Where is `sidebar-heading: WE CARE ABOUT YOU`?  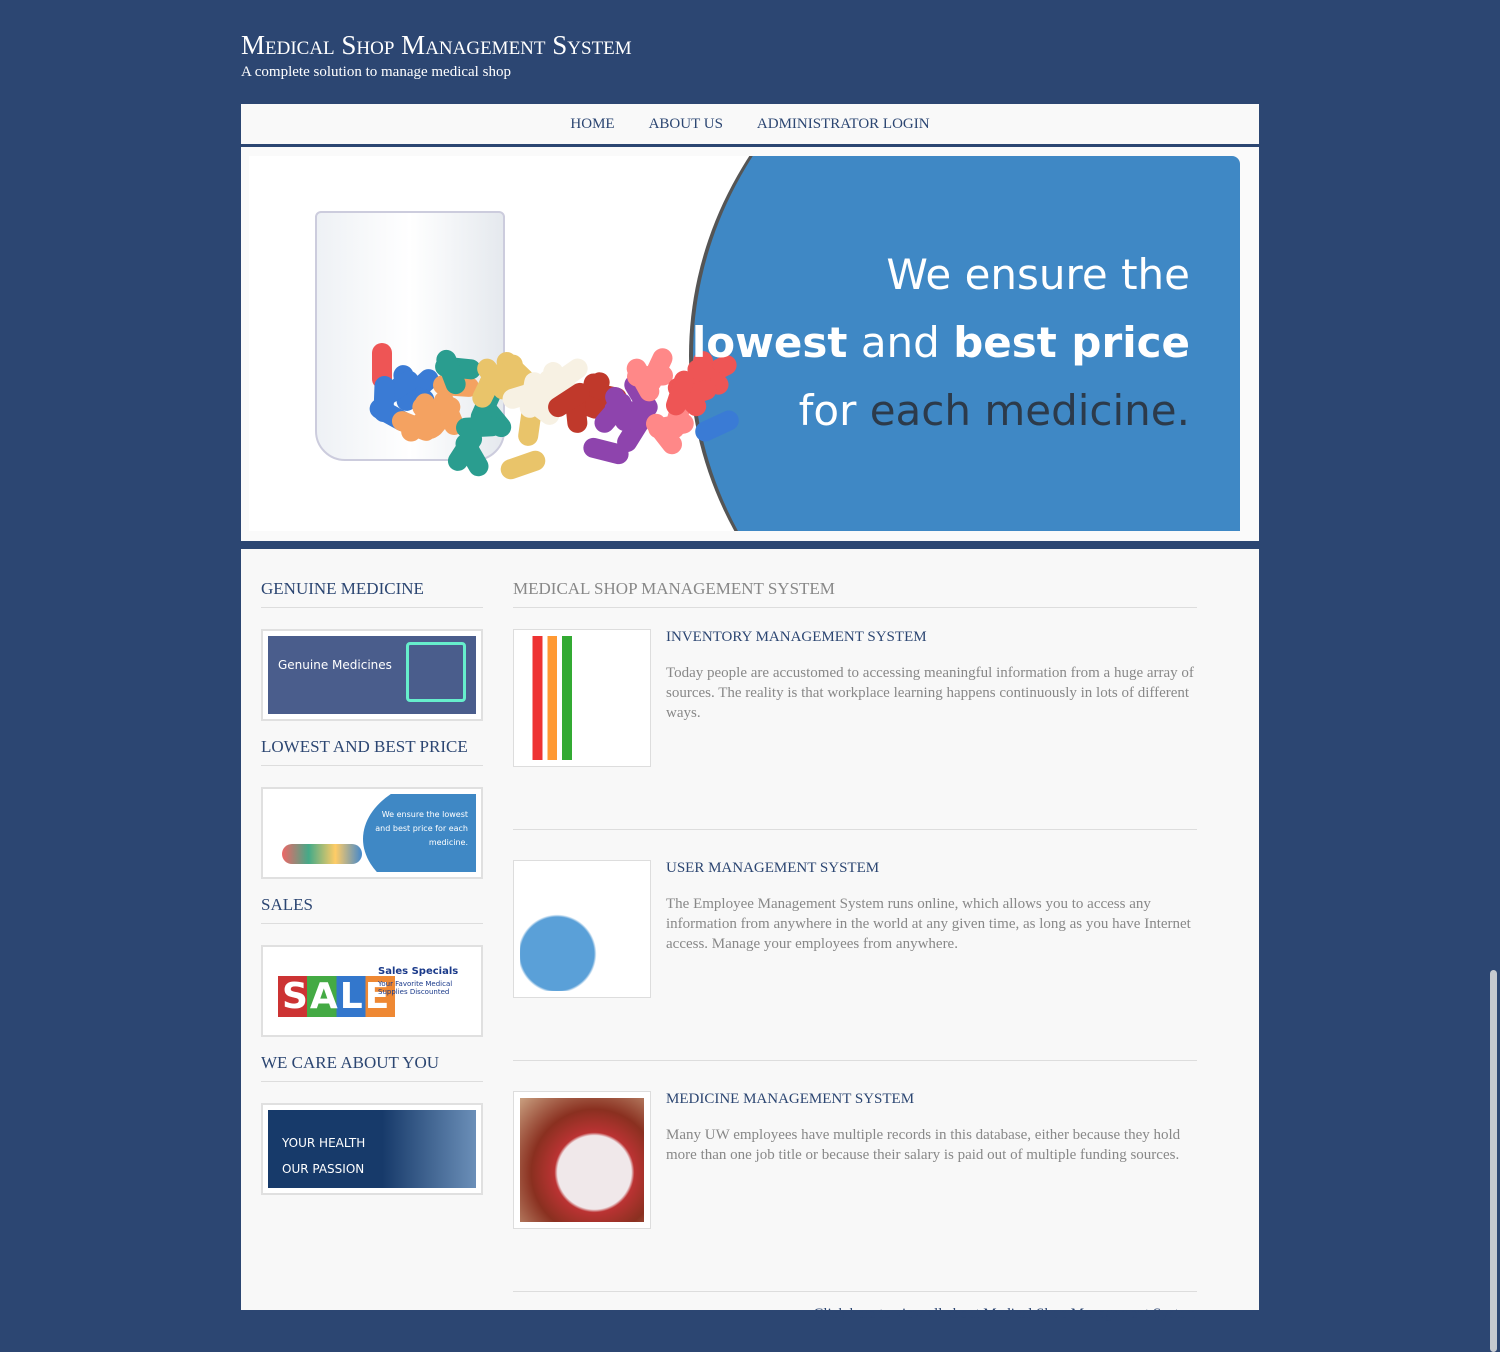
sidebar-heading: WE CARE ABOUT YOU is located at coordinates (372, 1067).